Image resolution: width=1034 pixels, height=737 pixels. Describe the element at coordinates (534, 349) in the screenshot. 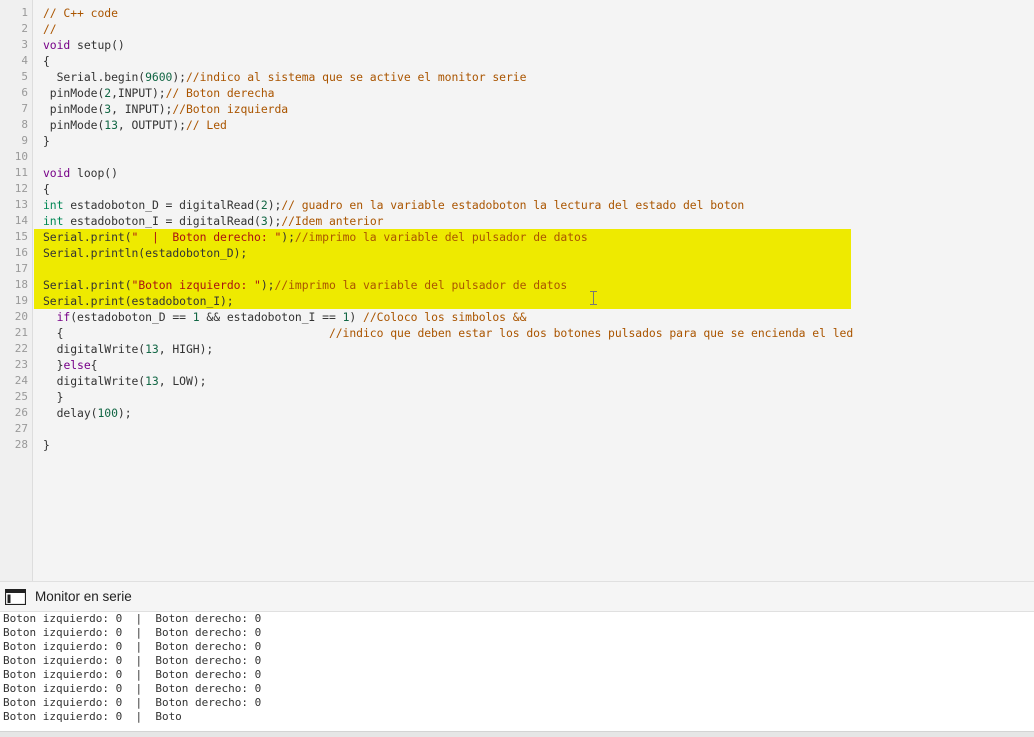

I see `code-text: digitalWrite(13, HIGH);` at that location.